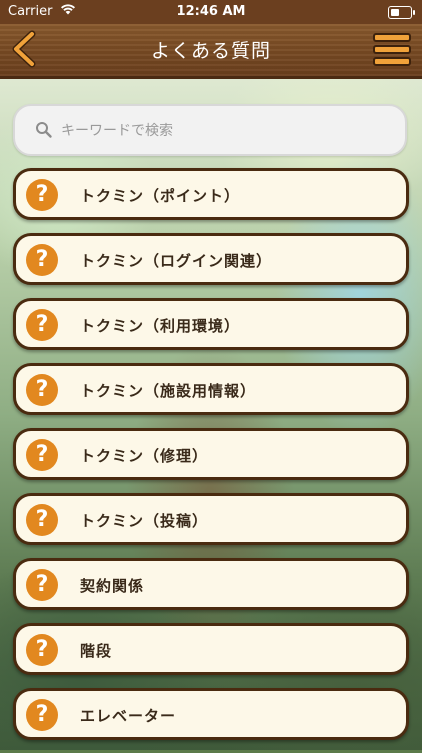  I want to click on search-box, so click(210, 130).